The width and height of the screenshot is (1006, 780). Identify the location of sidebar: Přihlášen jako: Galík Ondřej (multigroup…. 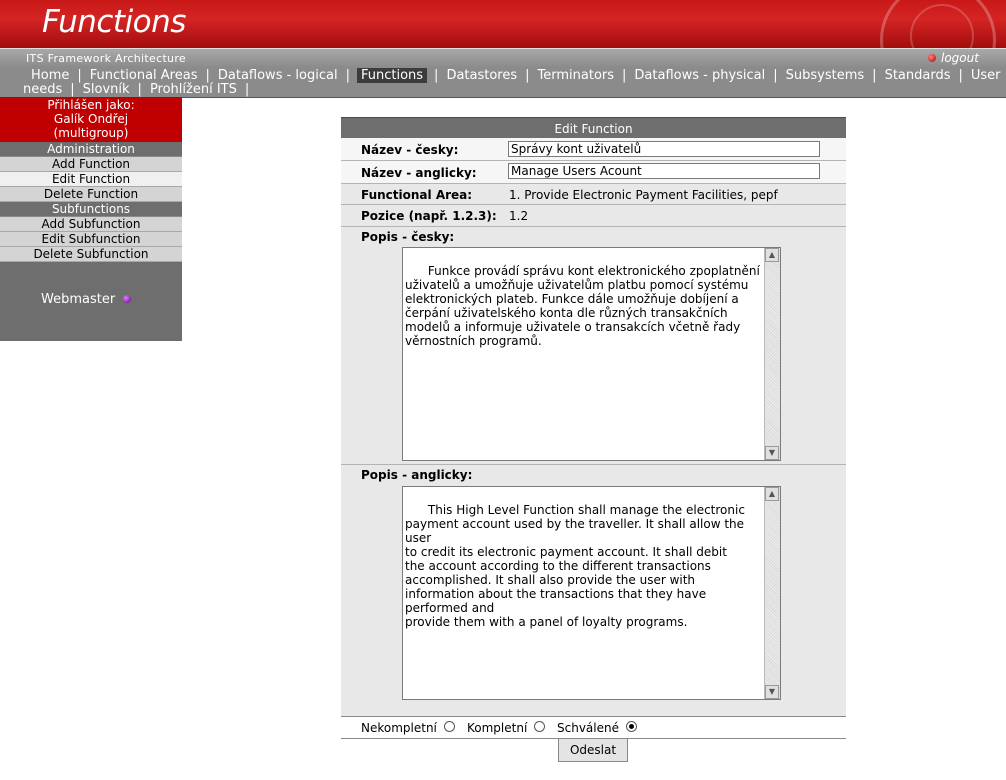
(91, 219).